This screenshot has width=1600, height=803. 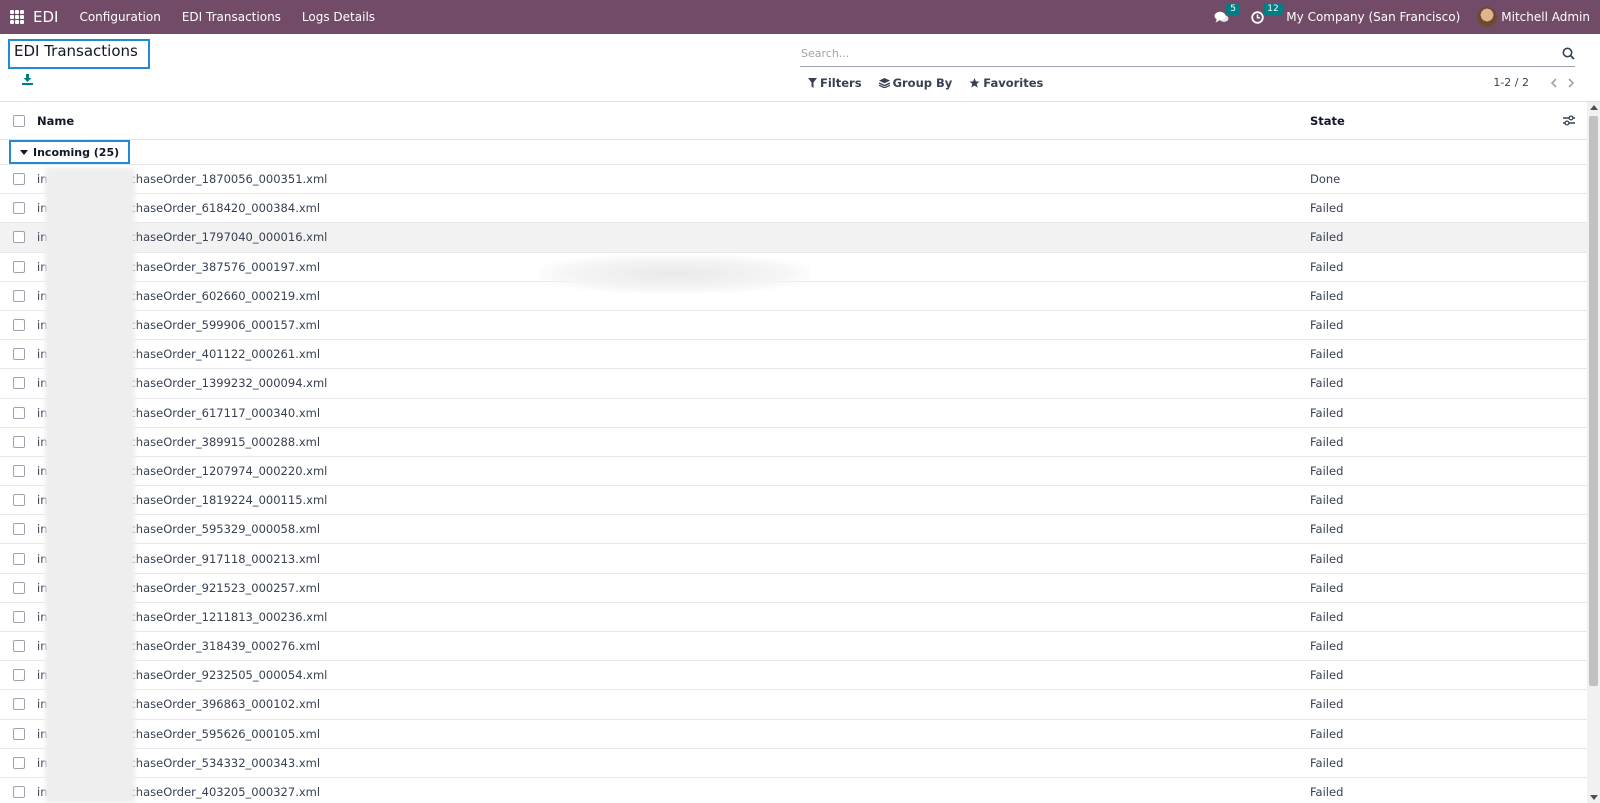 What do you see at coordinates (793, 180) in the screenshot?
I see `table-row: in chaseOrder_1870056_000351.xml Done` at bounding box center [793, 180].